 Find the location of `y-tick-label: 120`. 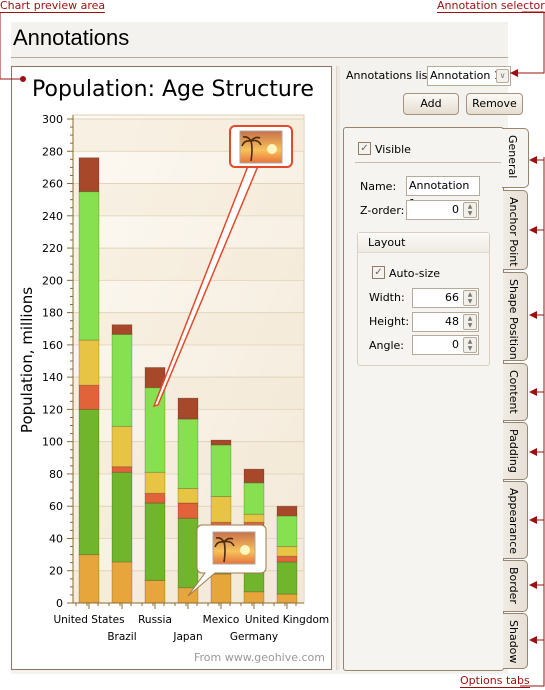

y-tick-label: 120 is located at coordinates (52, 409).